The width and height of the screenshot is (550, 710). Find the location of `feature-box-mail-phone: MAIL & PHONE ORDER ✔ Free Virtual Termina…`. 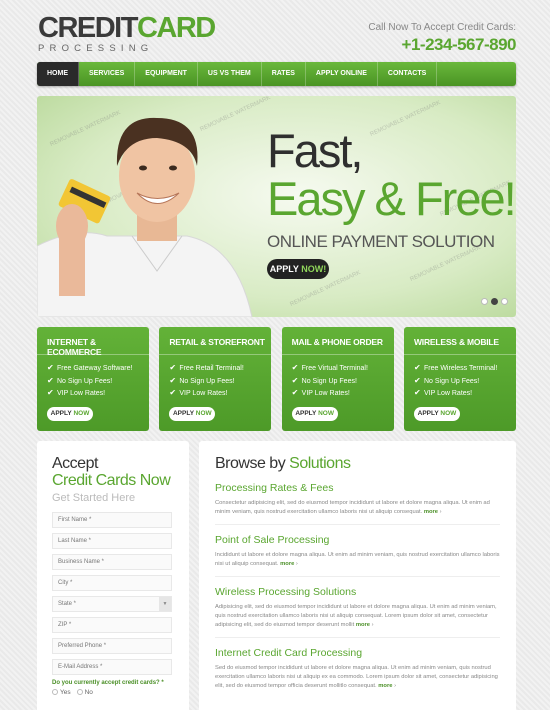

feature-box-mail-phone: MAIL & PHONE ORDER ✔ Free Virtual Termina… is located at coordinates (337, 379).